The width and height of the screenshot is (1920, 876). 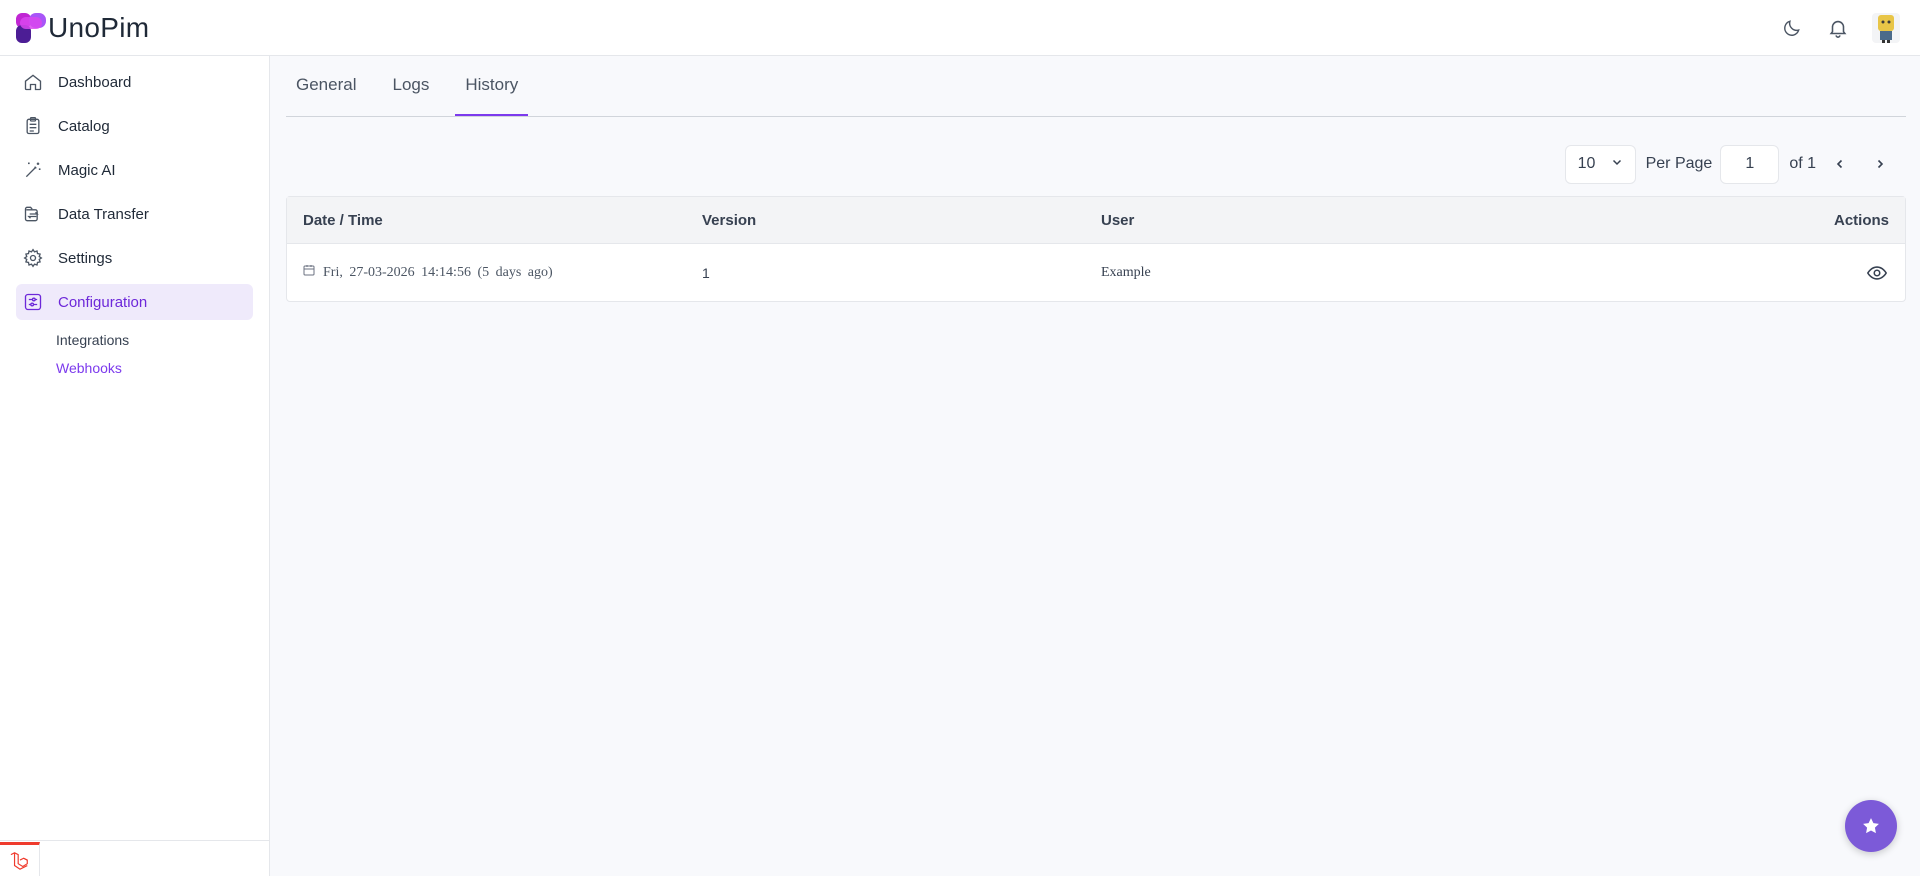 I want to click on star-icon, so click(x=1871, y=826).